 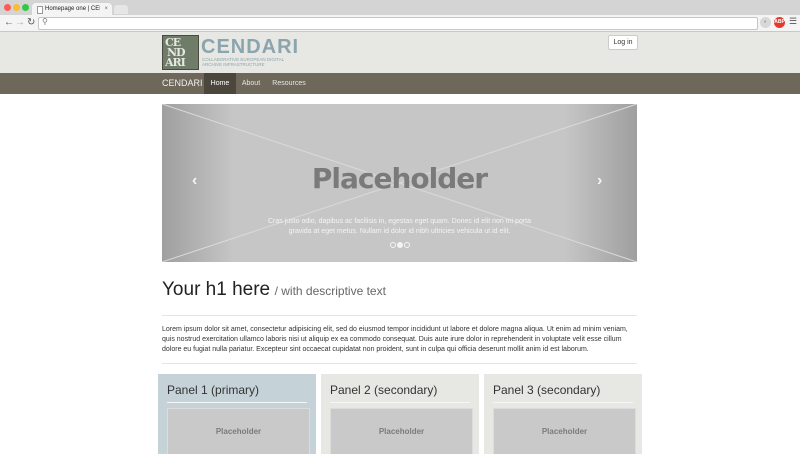 What do you see at coordinates (16, 7) in the screenshot?
I see `window-minimize-button` at bounding box center [16, 7].